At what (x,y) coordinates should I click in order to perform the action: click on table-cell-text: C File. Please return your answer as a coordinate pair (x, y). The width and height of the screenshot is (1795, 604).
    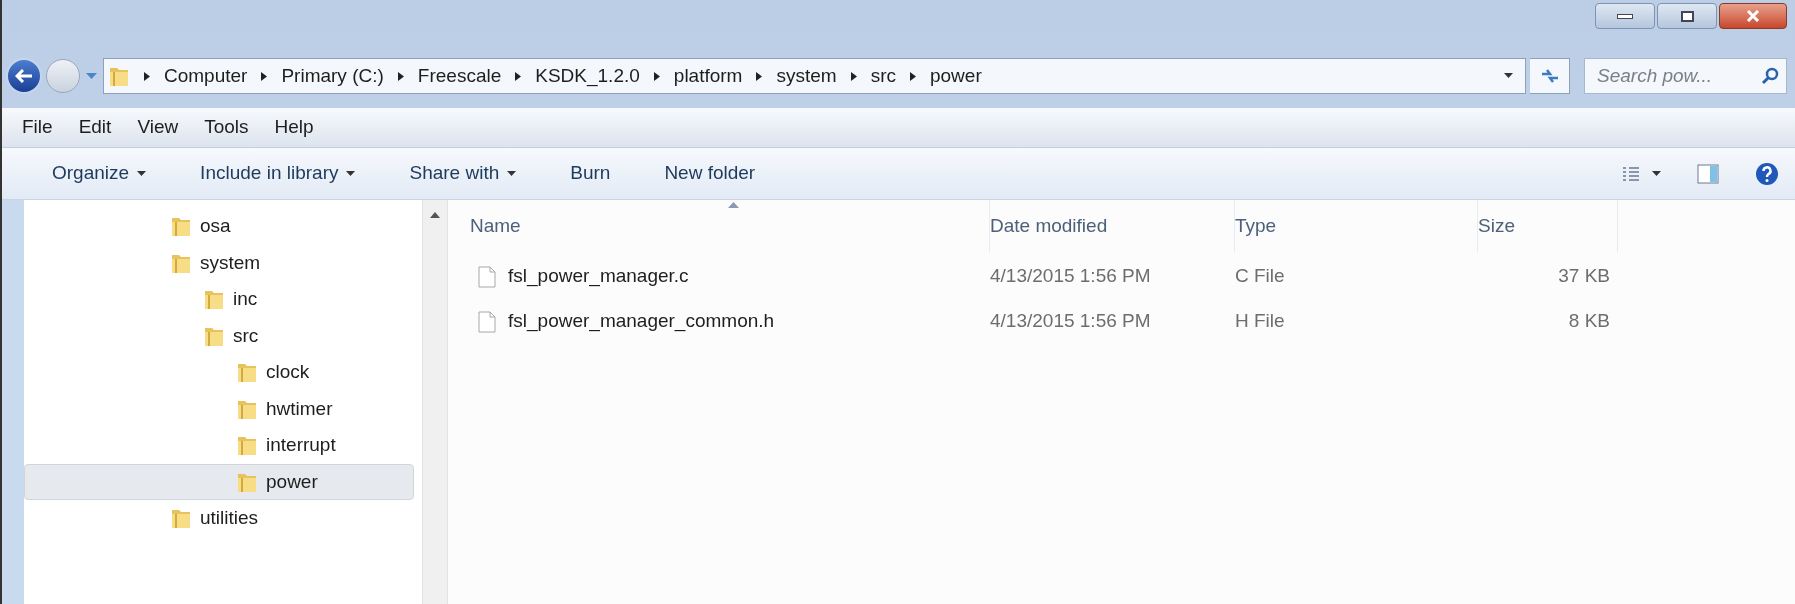
    Looking at the image, I should click on (1260, 276).